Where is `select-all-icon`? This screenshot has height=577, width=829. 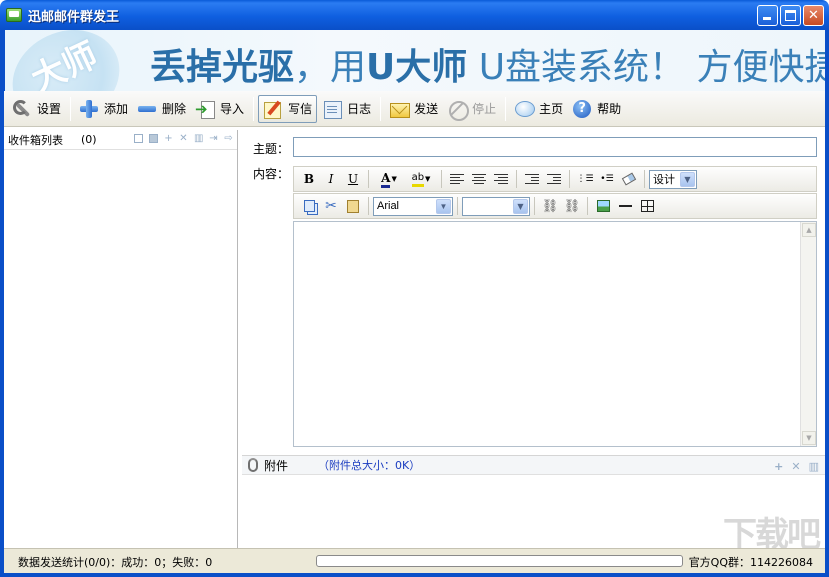
select-all-icon is located at coordinates (138, 138).